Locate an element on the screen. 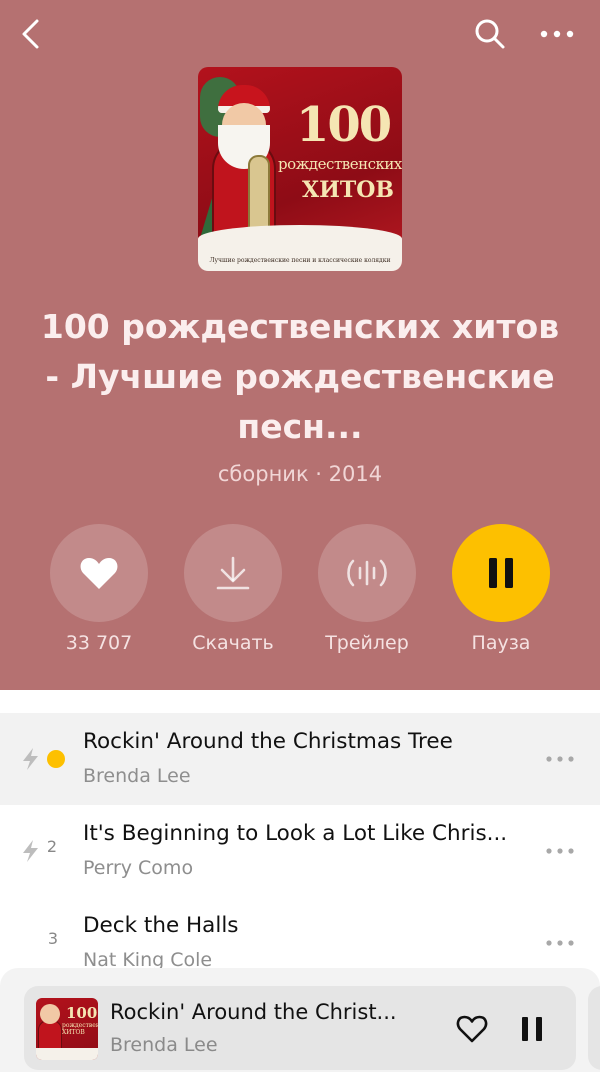  pause-label: Пауза is located at coordinates (501, 643).